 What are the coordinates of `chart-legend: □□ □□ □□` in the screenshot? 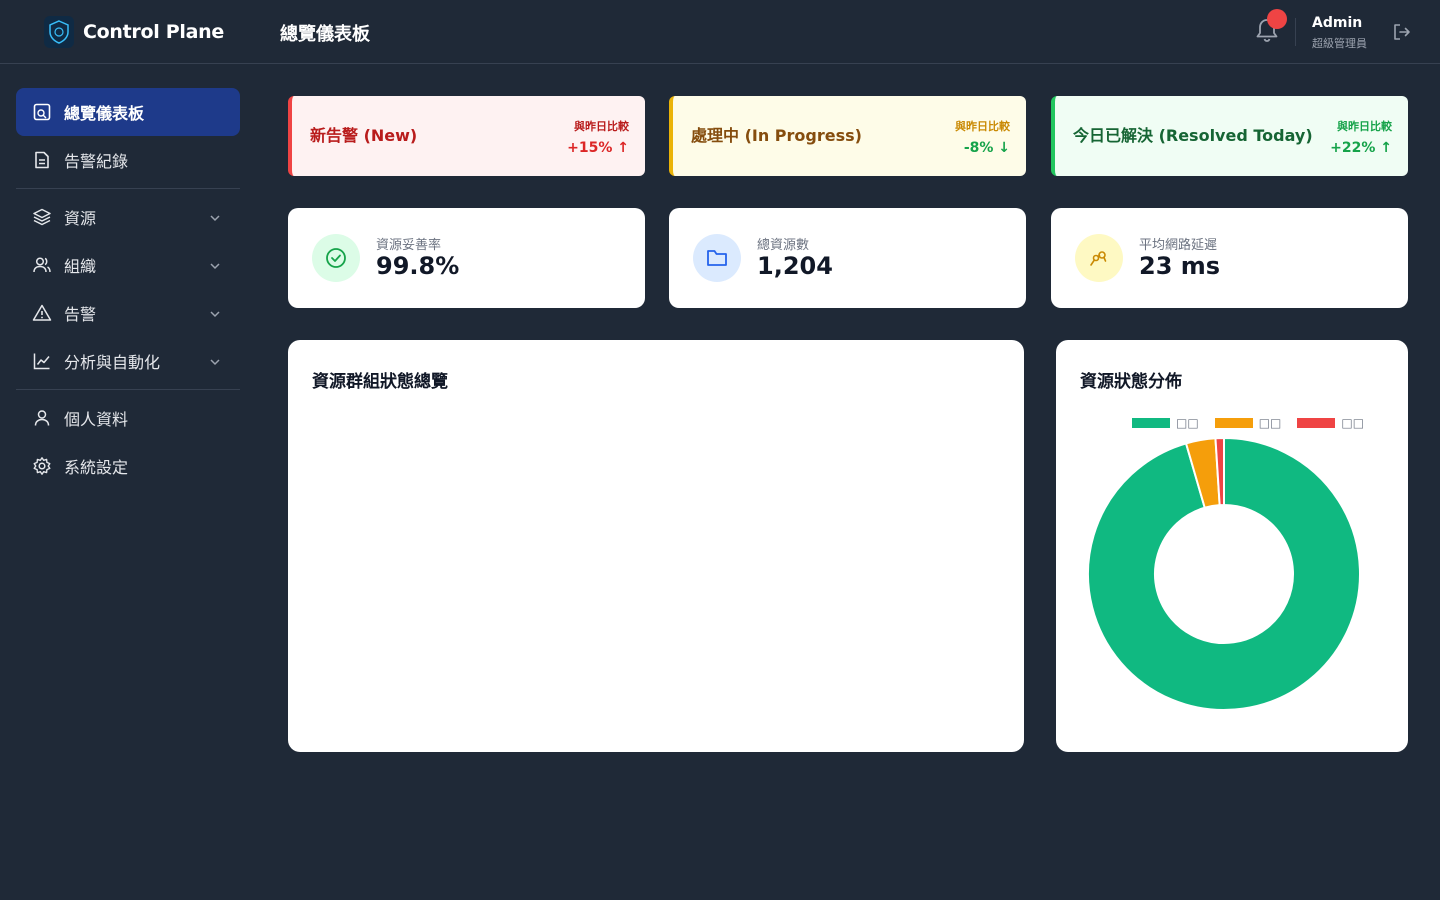 It's located at (1256, 423).